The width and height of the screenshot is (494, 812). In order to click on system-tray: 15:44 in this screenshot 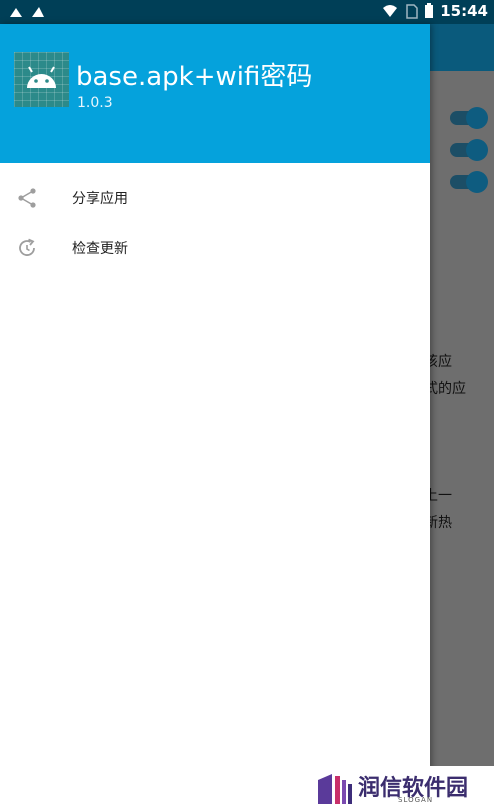, I will do `click(435, 11)`.